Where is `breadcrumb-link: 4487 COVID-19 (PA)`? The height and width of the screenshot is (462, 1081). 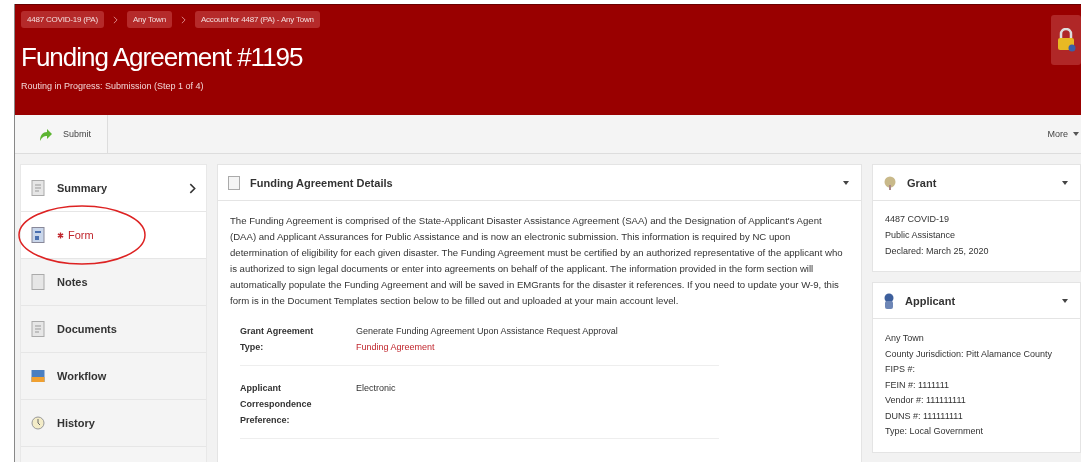 breadcrumb-link: 4487 COVID-19 (PA) is located at coordinates (62, 19).